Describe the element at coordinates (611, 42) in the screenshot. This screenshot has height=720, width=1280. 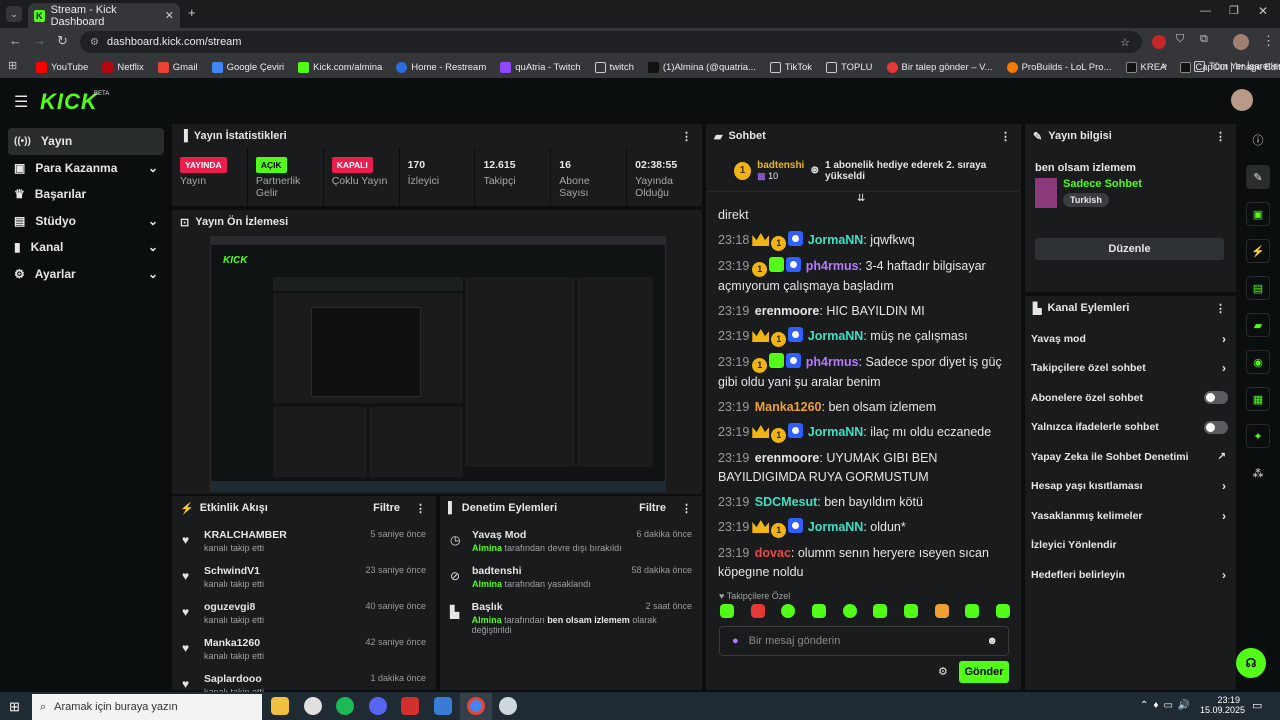
I see `url-field: ⚙ dashboard.kick.com/stream ☆` at that location.